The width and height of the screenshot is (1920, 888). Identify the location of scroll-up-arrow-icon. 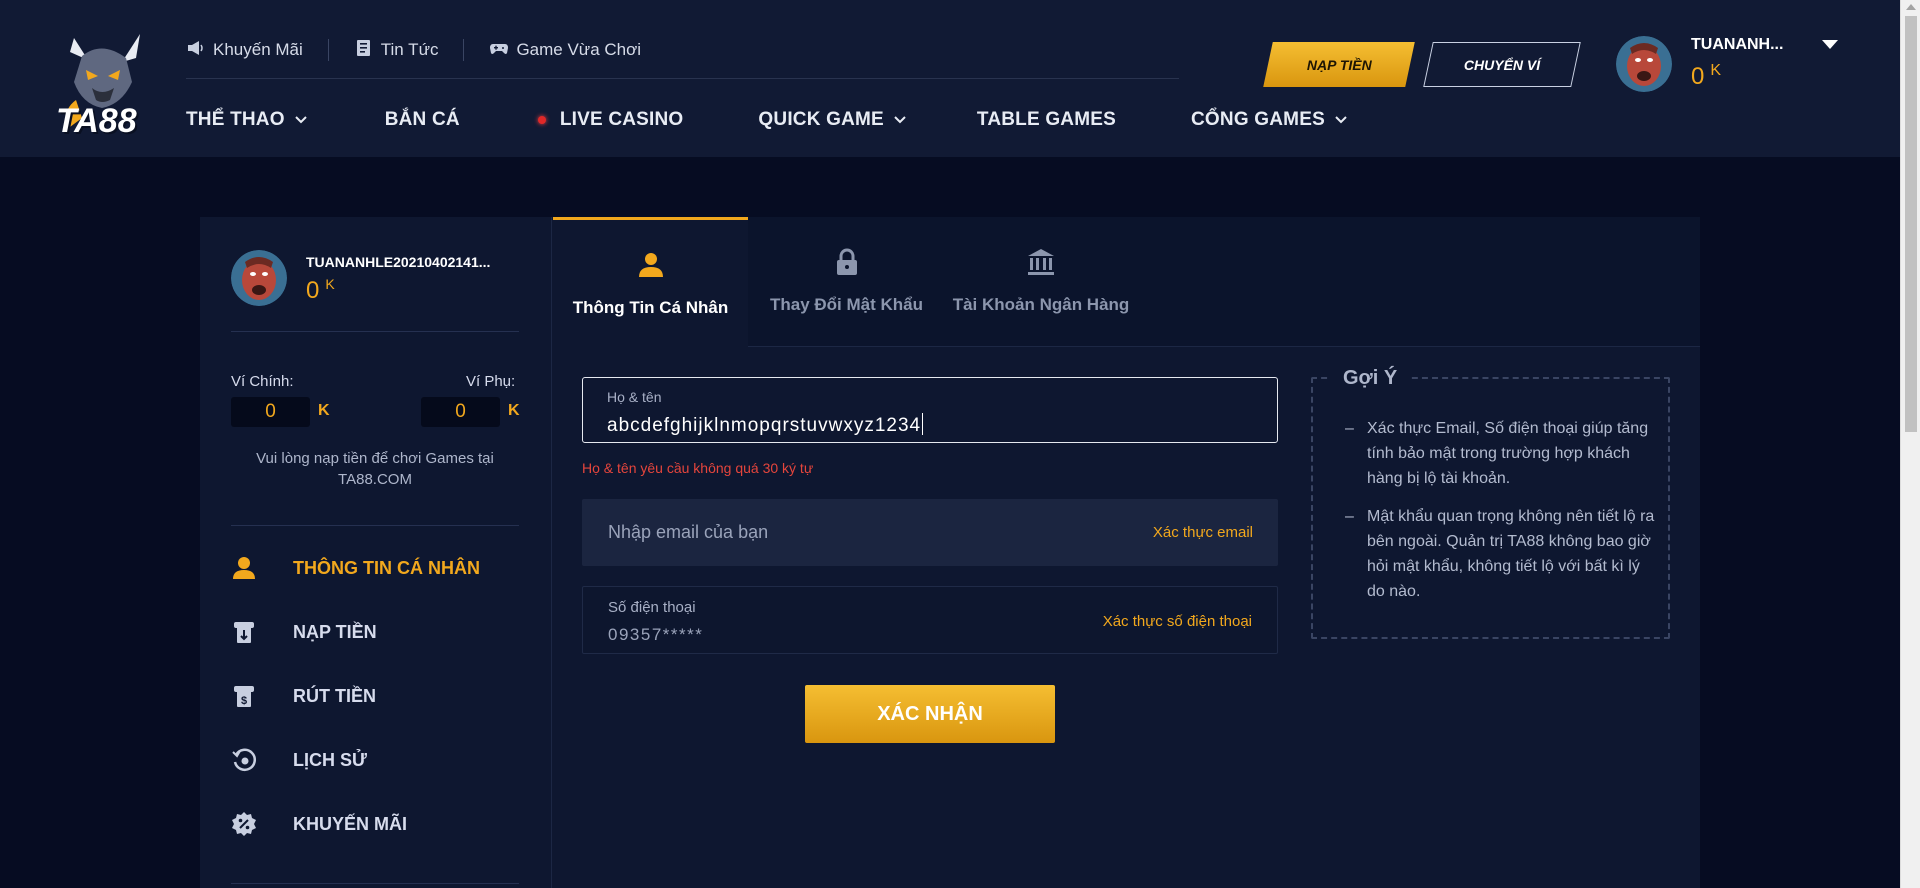
(1911, 7).